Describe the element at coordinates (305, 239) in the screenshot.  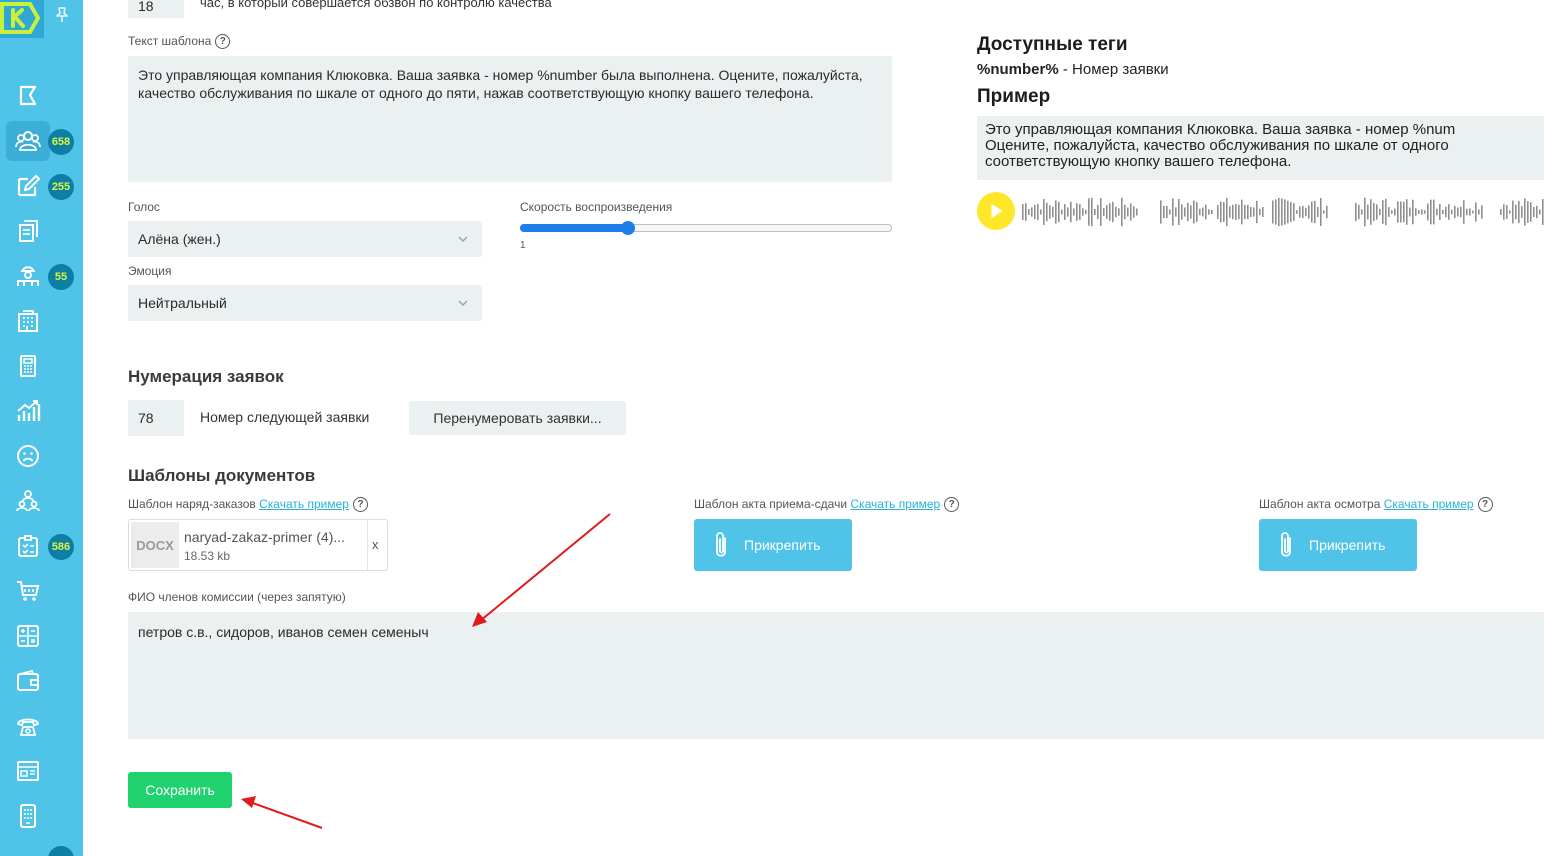
I see `voice-select: Алёна (жен.)` at that location.